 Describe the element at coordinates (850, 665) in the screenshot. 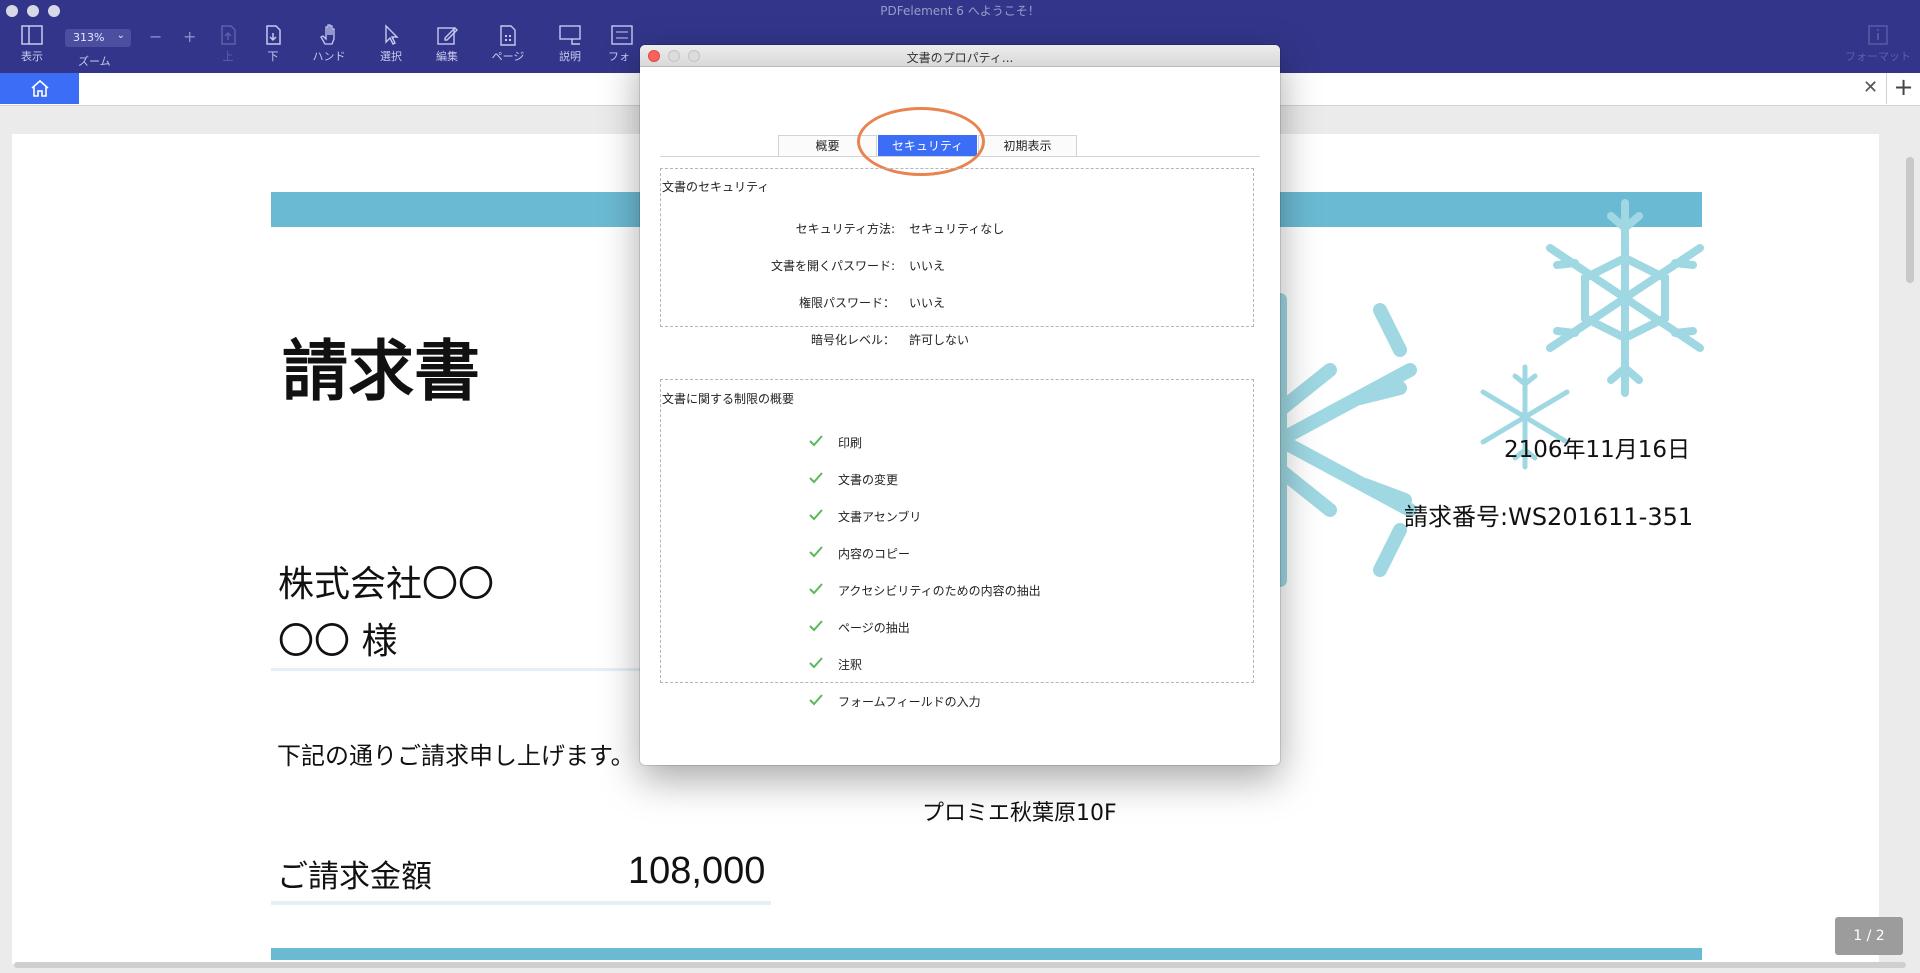

I see `permission-label: 注釈` at that location.